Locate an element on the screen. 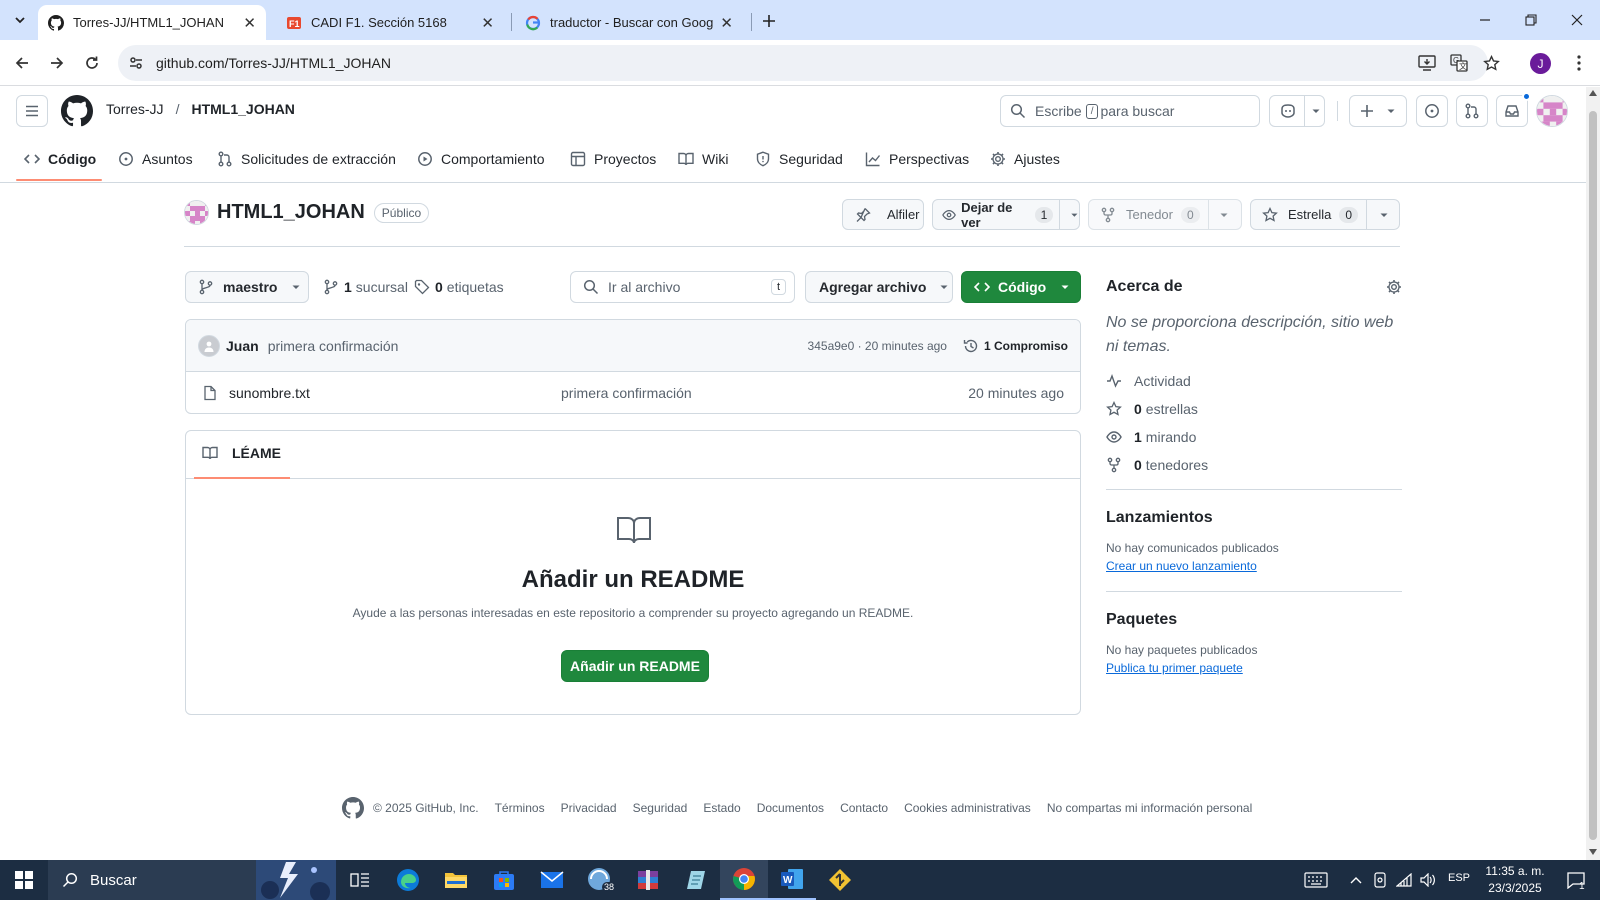 The width and height of the screenshot is (1600, 900). file-commit-message: primera confirmación is located at coordinates (764, 393).